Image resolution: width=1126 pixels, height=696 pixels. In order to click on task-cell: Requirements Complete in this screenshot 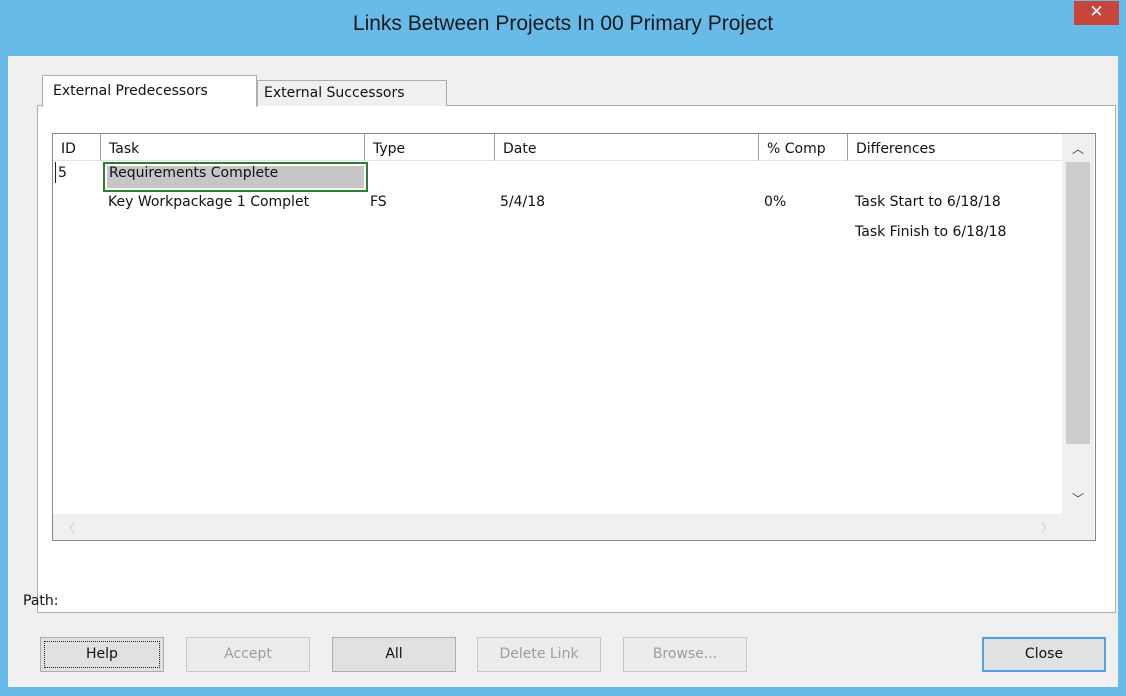, I will do `click(193, 173)`.